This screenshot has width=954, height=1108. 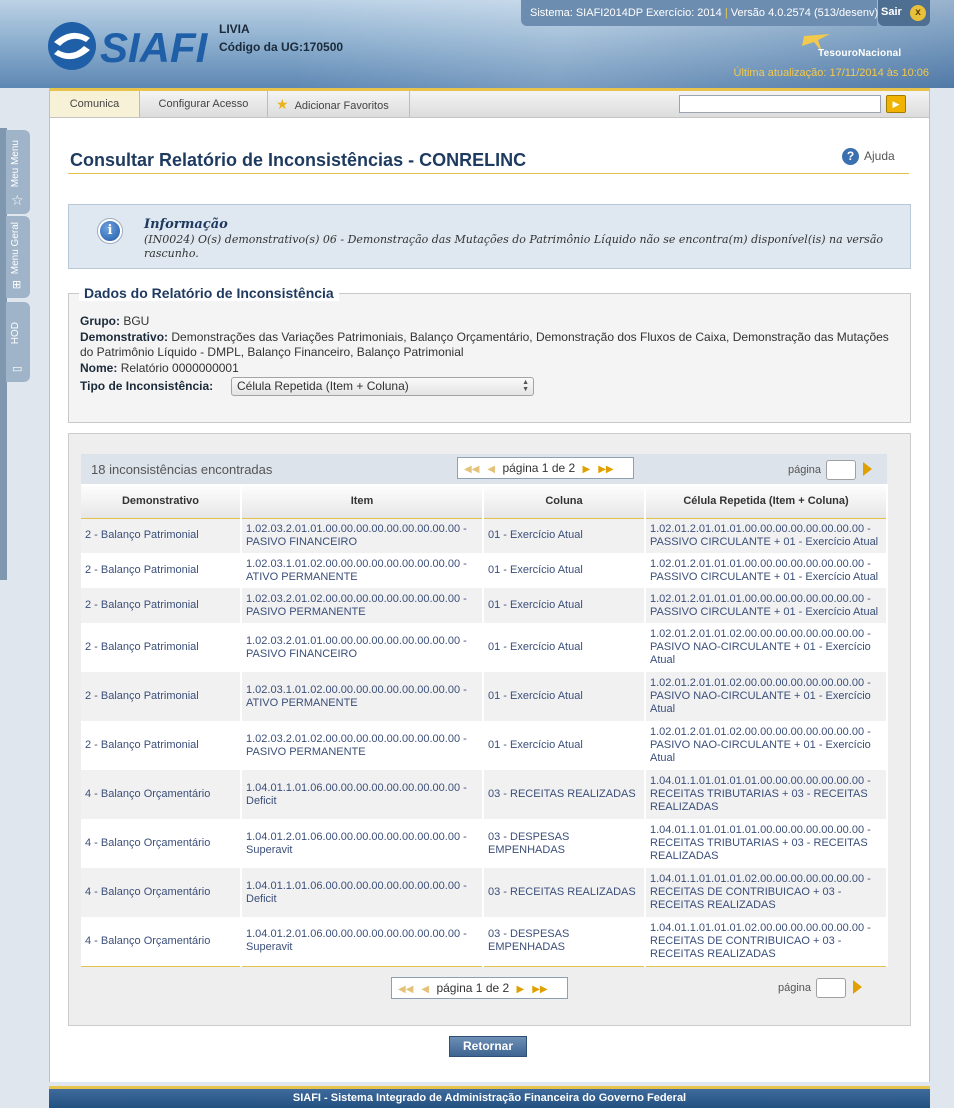 I want to click on results-count: 18 inconsistências encontradas, so click(x=182, y=469).